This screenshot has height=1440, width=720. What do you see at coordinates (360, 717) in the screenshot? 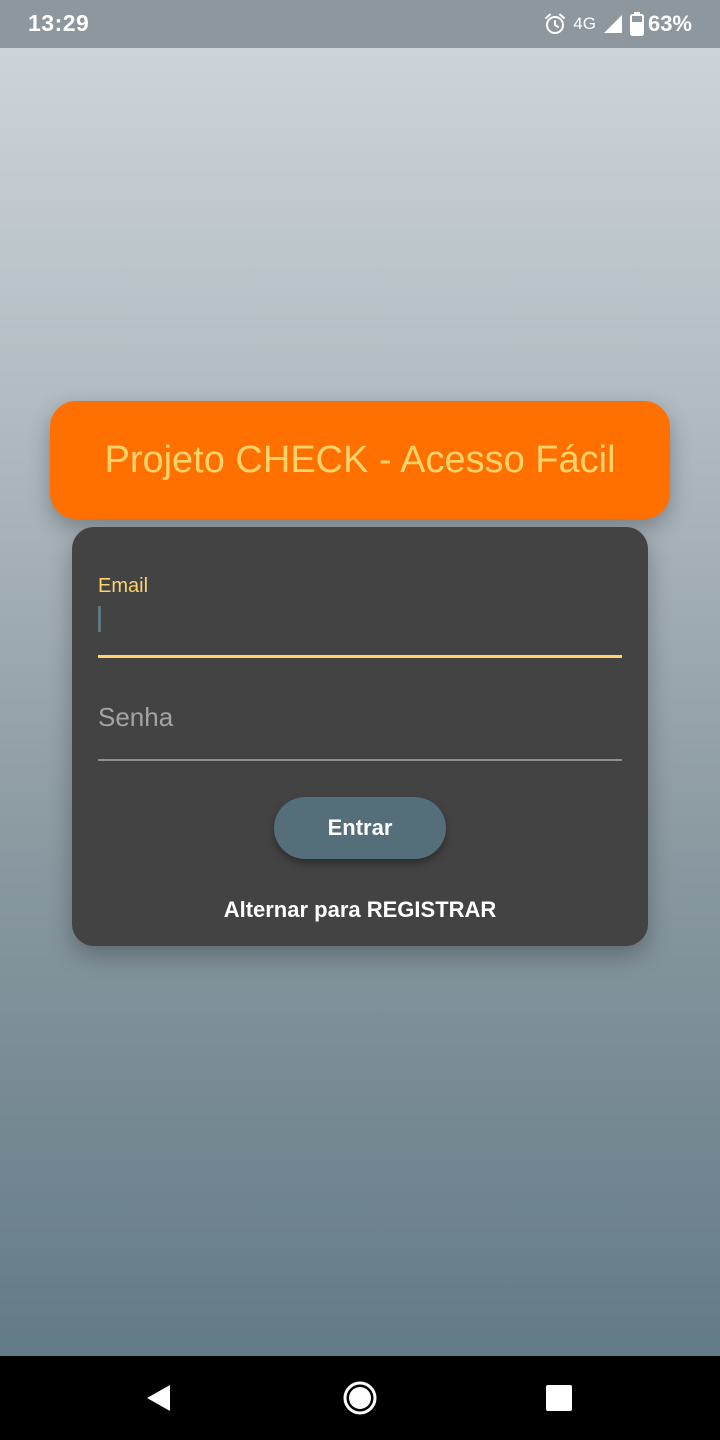
I see `password-field` at bounding box center [360, 717].